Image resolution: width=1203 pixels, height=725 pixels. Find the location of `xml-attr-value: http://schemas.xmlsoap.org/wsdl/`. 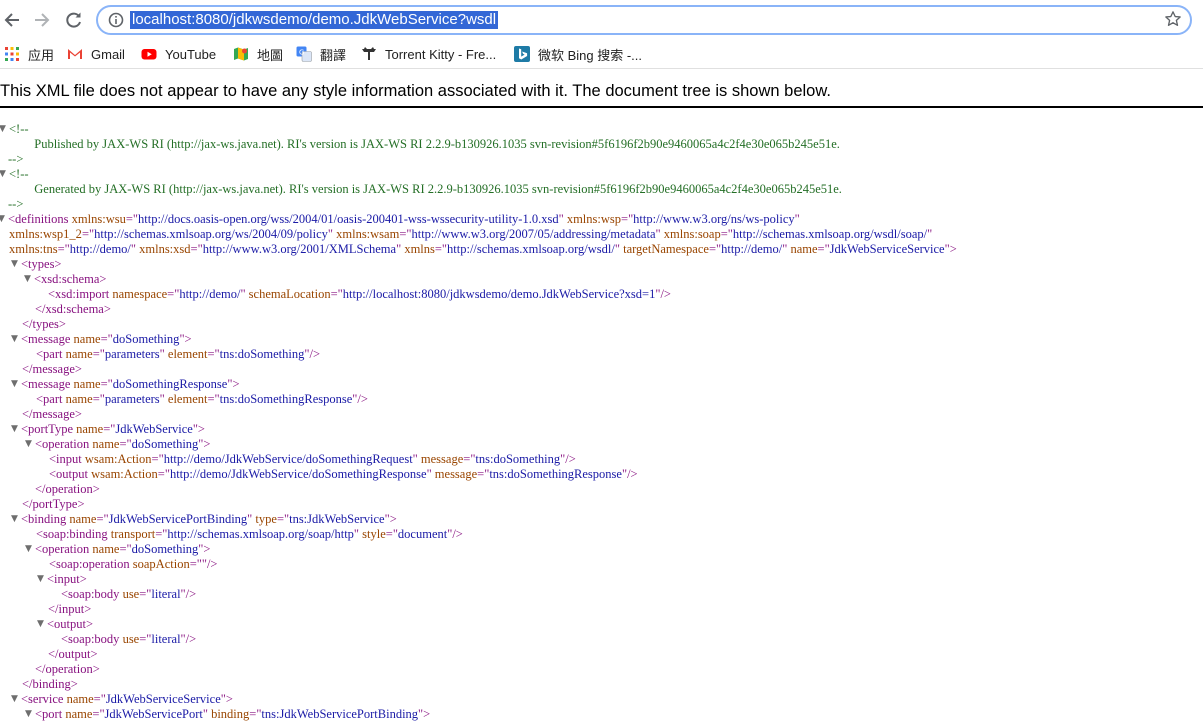

xml-attr-value: http://schemas.xmlsoap.org/wsdl/ is located at coordinates (531, 249).